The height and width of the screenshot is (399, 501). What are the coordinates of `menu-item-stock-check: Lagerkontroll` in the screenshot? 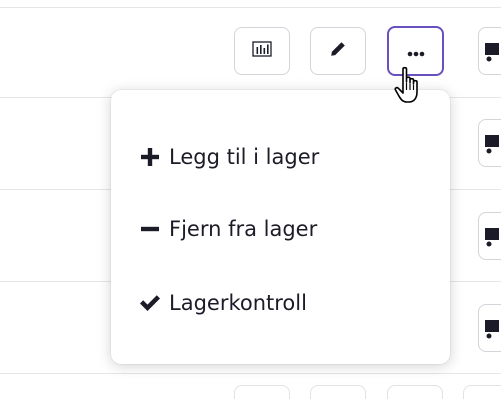 It's located at (223, 303).